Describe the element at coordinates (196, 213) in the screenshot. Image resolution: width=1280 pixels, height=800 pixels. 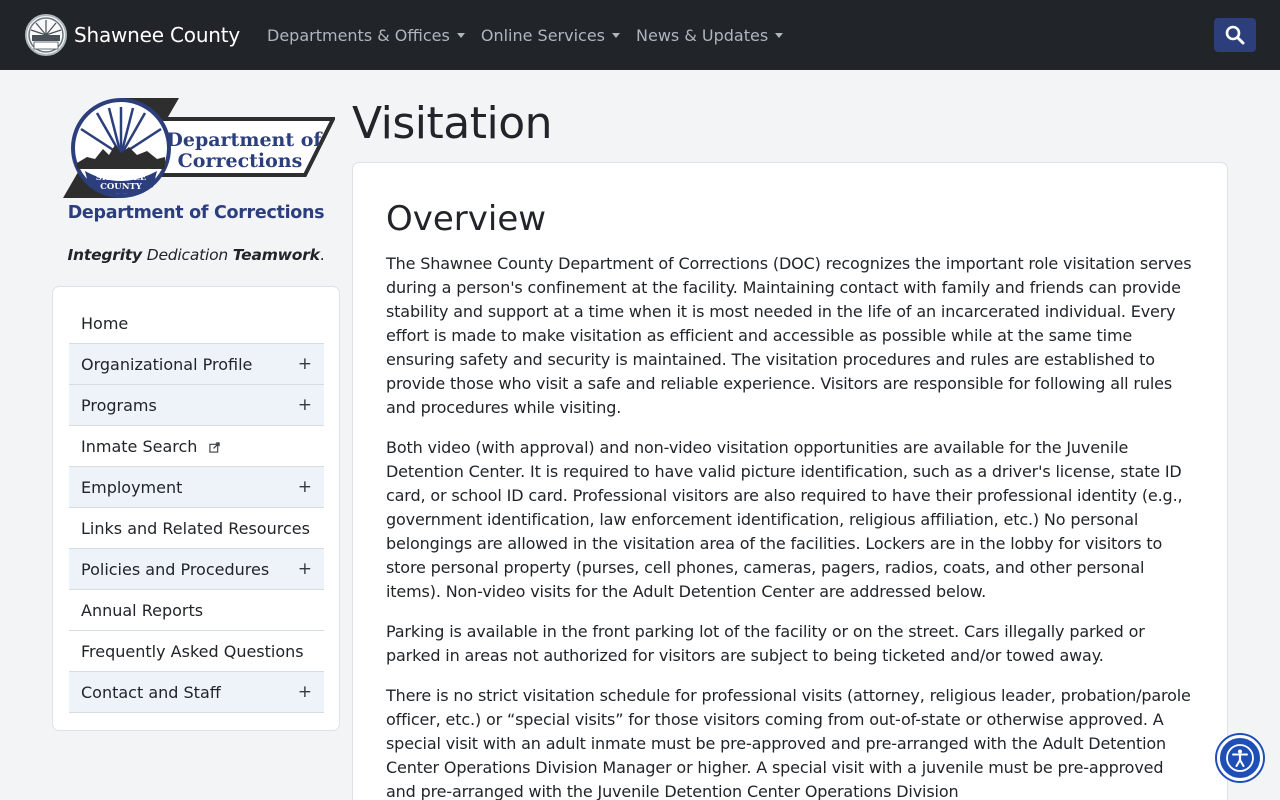
I see `department-title: Department of Corrections` at that location.